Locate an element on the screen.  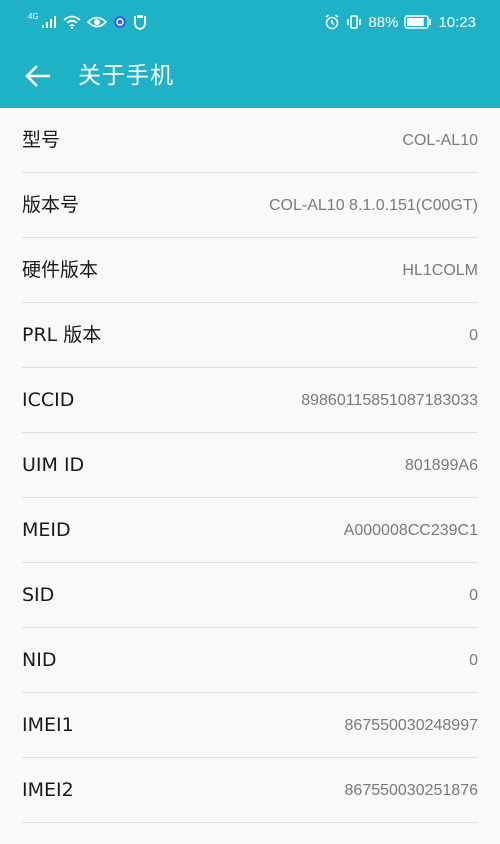
info-row-build-number: 版本号 COL-AL10 8.1.0.151(C00GT) is located at coordinates (250, 205).